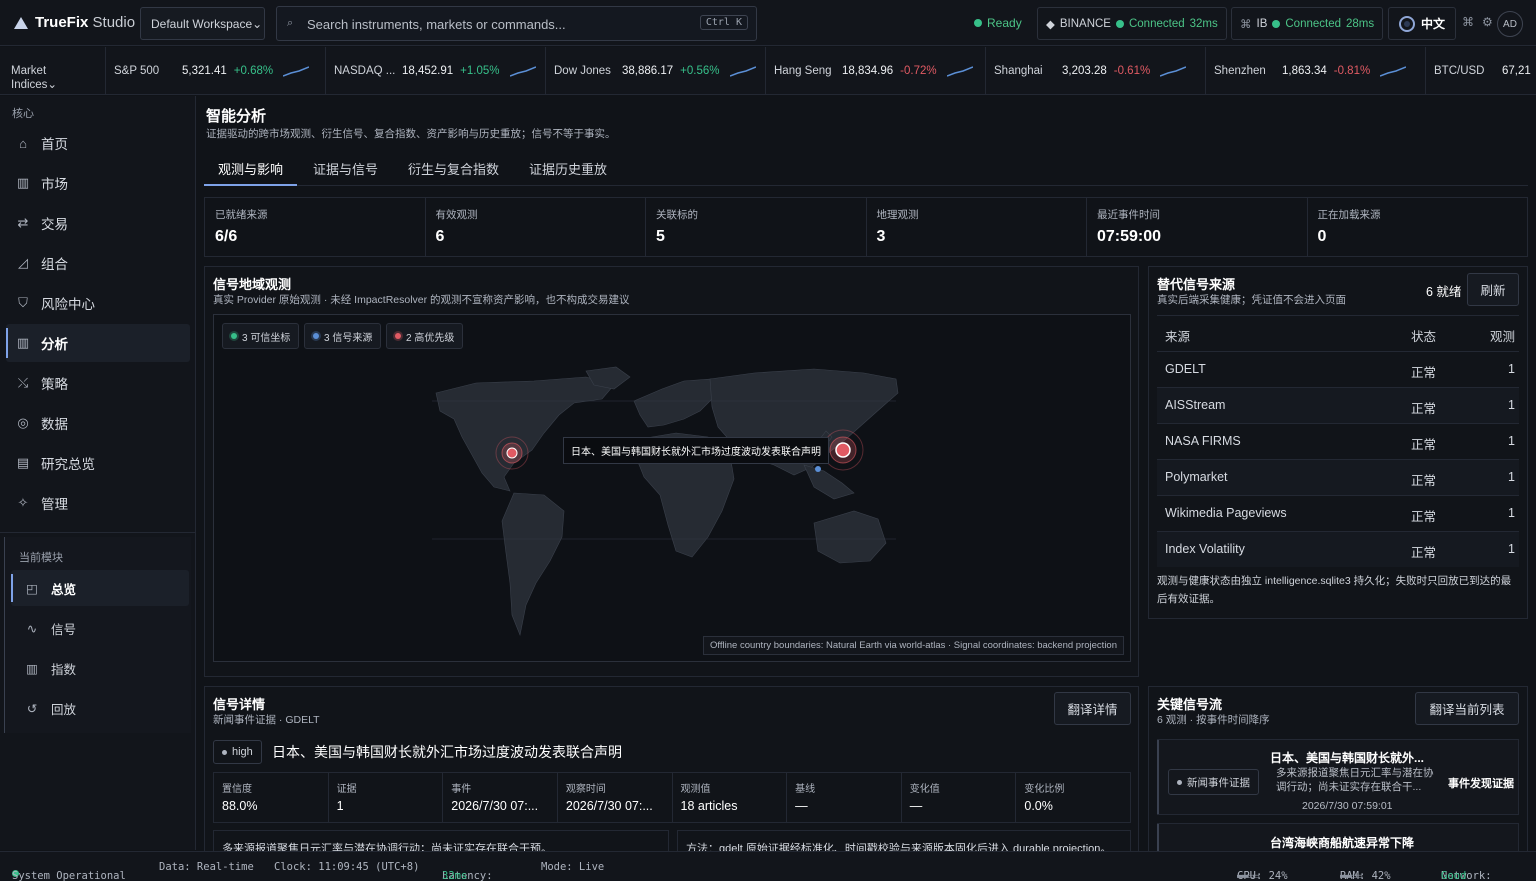 This screenshot has width=1536, height=881. Describe the element at coordinates (1493, 289) in the screenshot. I see `refresh-button: 刷新` at that location.